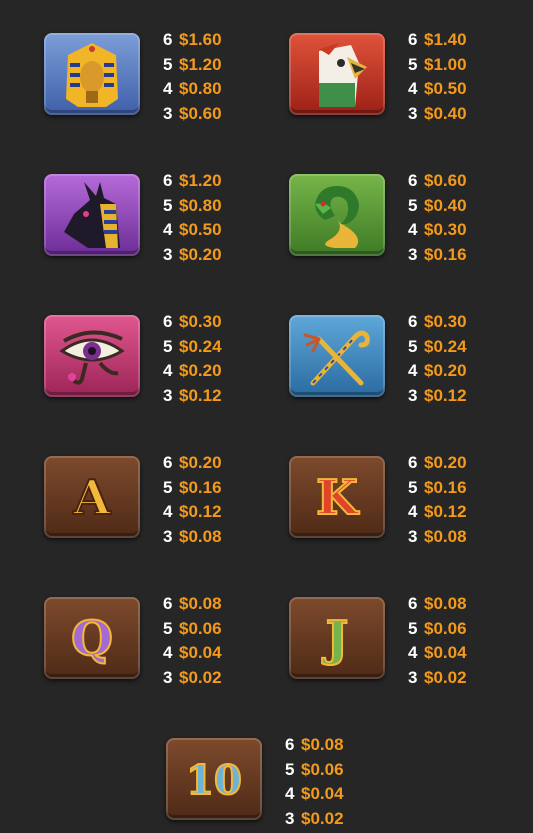 The image size is (533, 833). What do you see at coordinates (159, 501) in the screenshot?
I see `symbol-entry-a: A 6 $0.20 5 $0.16 4 $0.12 3 $0.08` at bounding box center [159, 501].